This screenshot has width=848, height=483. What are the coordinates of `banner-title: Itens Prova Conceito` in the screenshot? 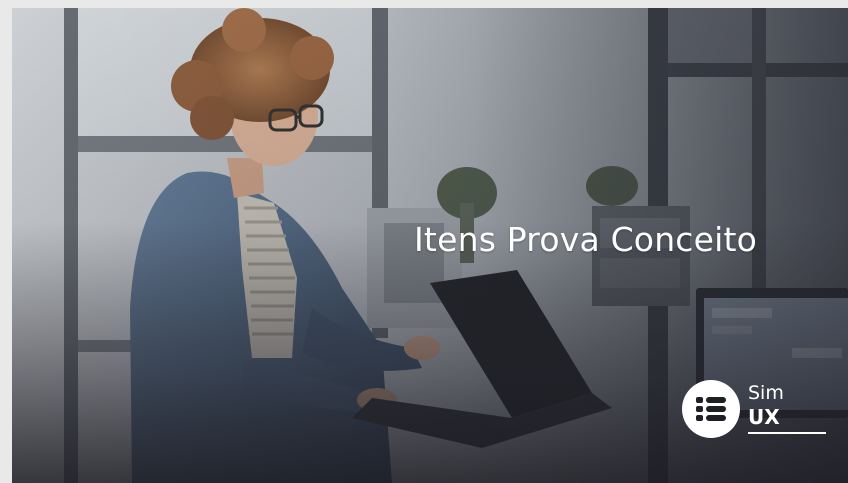 It's located at (586, 239).